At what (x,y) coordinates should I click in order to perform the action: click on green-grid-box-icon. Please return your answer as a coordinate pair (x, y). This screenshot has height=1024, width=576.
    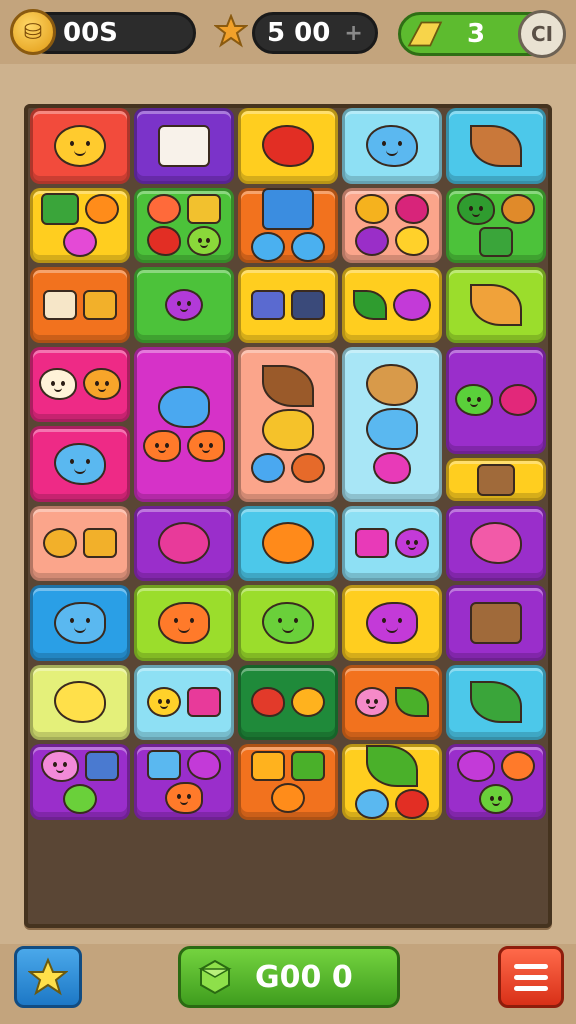
    Looking at the image, I should click on (496, 242).